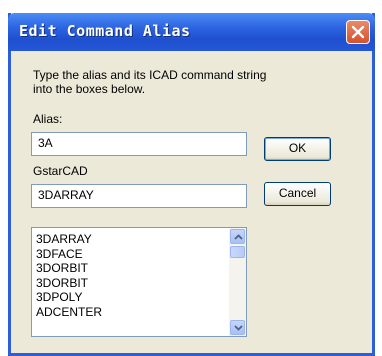  What do you see at coordinates (69, 254) in the screenshot?
I see `list-item: 3DFACE` at bounding box center [69, 254].